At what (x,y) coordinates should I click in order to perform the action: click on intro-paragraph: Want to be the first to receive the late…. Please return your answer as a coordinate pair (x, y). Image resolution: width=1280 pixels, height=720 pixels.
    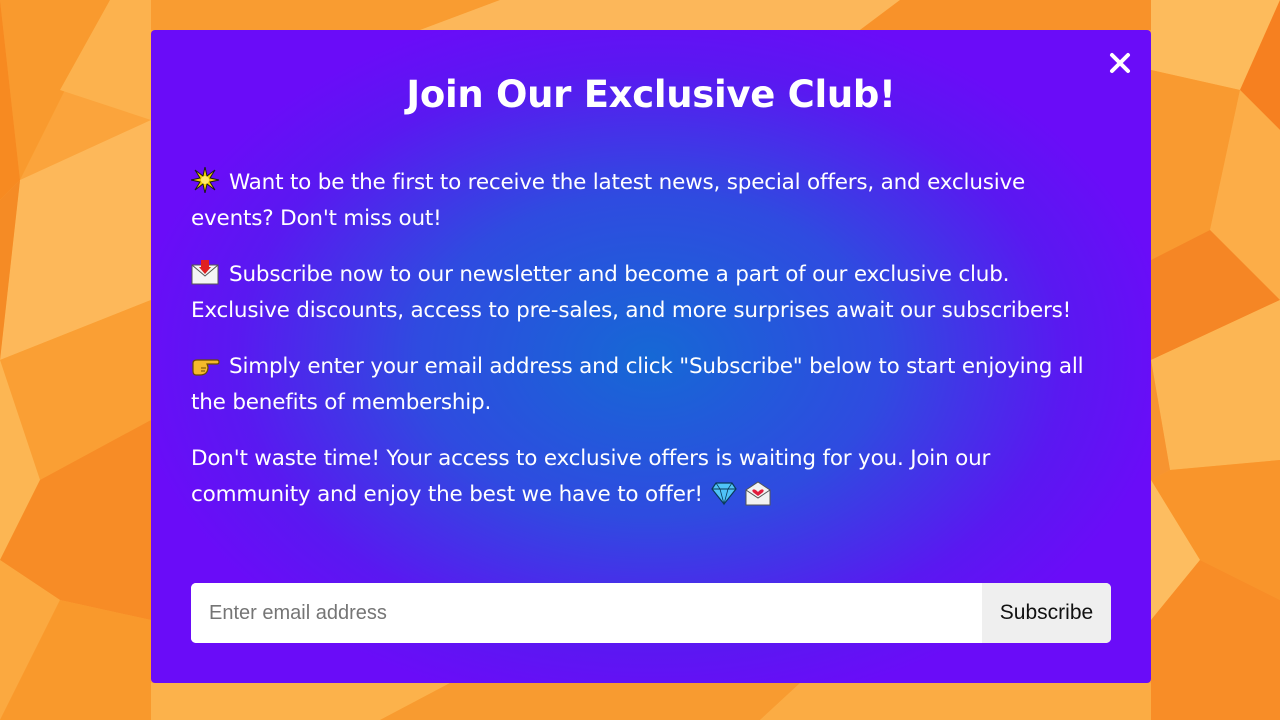
    Looking at the image, I should click on (651, 201).